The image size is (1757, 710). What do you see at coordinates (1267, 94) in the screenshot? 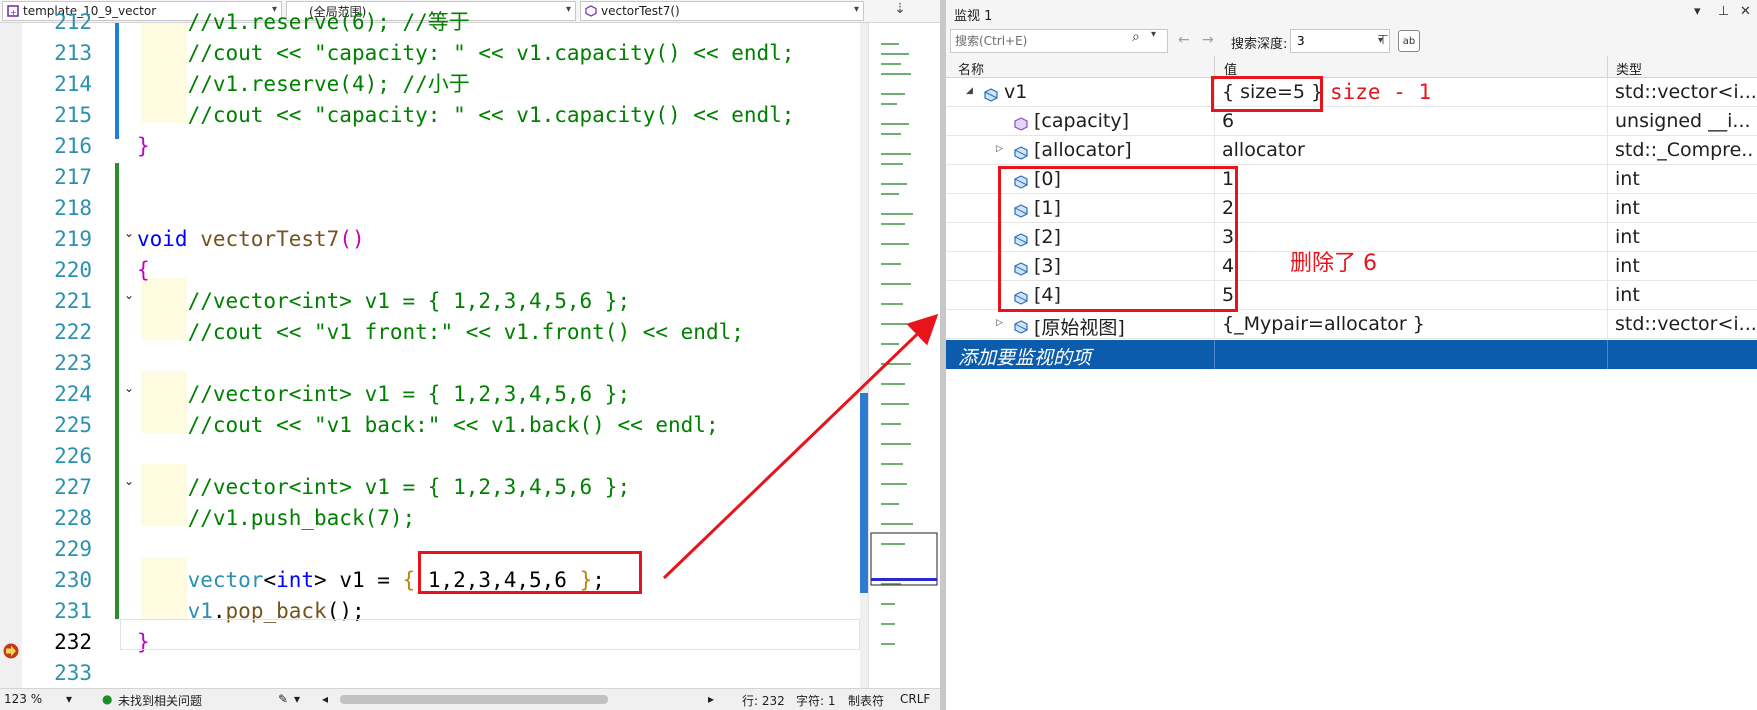
I see `annotation-box-size` at bounding box center [1267, 94].